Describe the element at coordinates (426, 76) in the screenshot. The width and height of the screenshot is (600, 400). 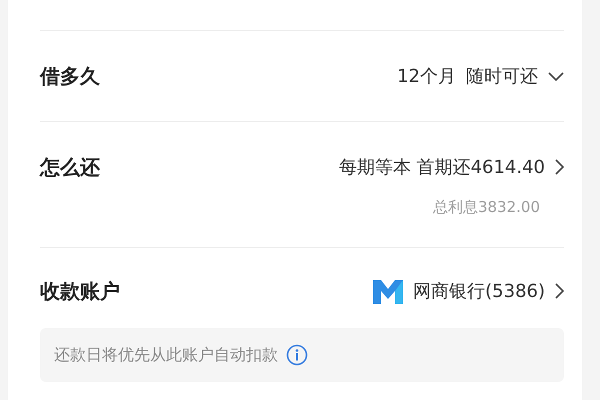
I see `option-value: 12个月` at that location.